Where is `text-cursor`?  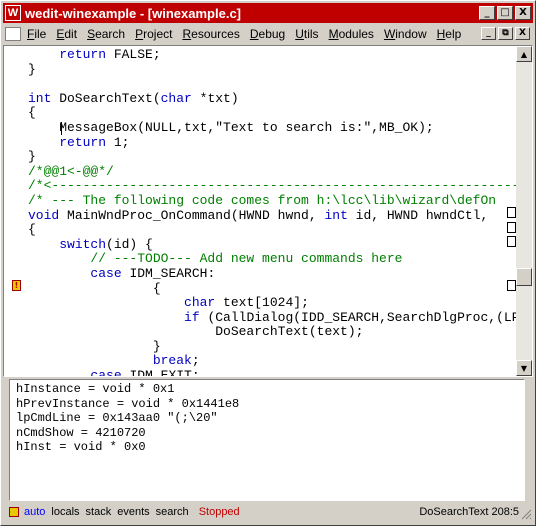 text-cursor is located at coordinates (61, 128).